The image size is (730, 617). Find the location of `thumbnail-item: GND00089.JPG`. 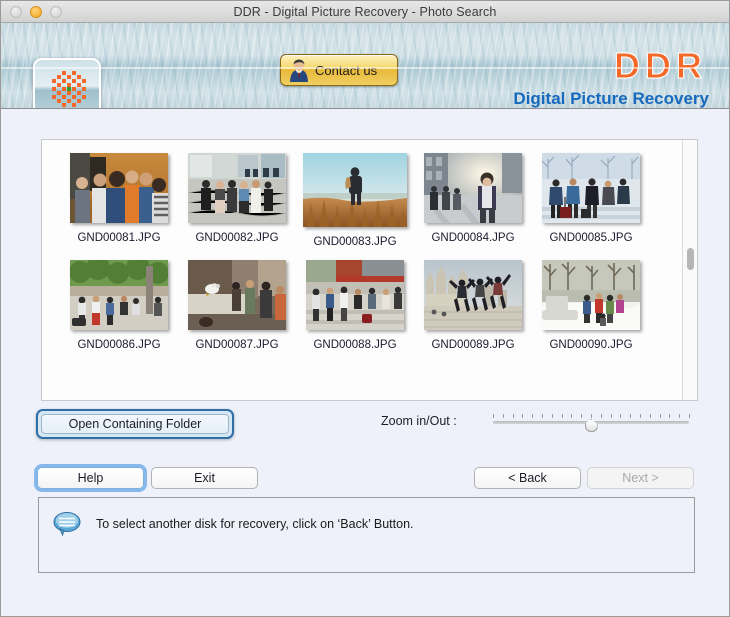

thumbnail-item: GND00089.JPG is located at coordinates (473, 305).